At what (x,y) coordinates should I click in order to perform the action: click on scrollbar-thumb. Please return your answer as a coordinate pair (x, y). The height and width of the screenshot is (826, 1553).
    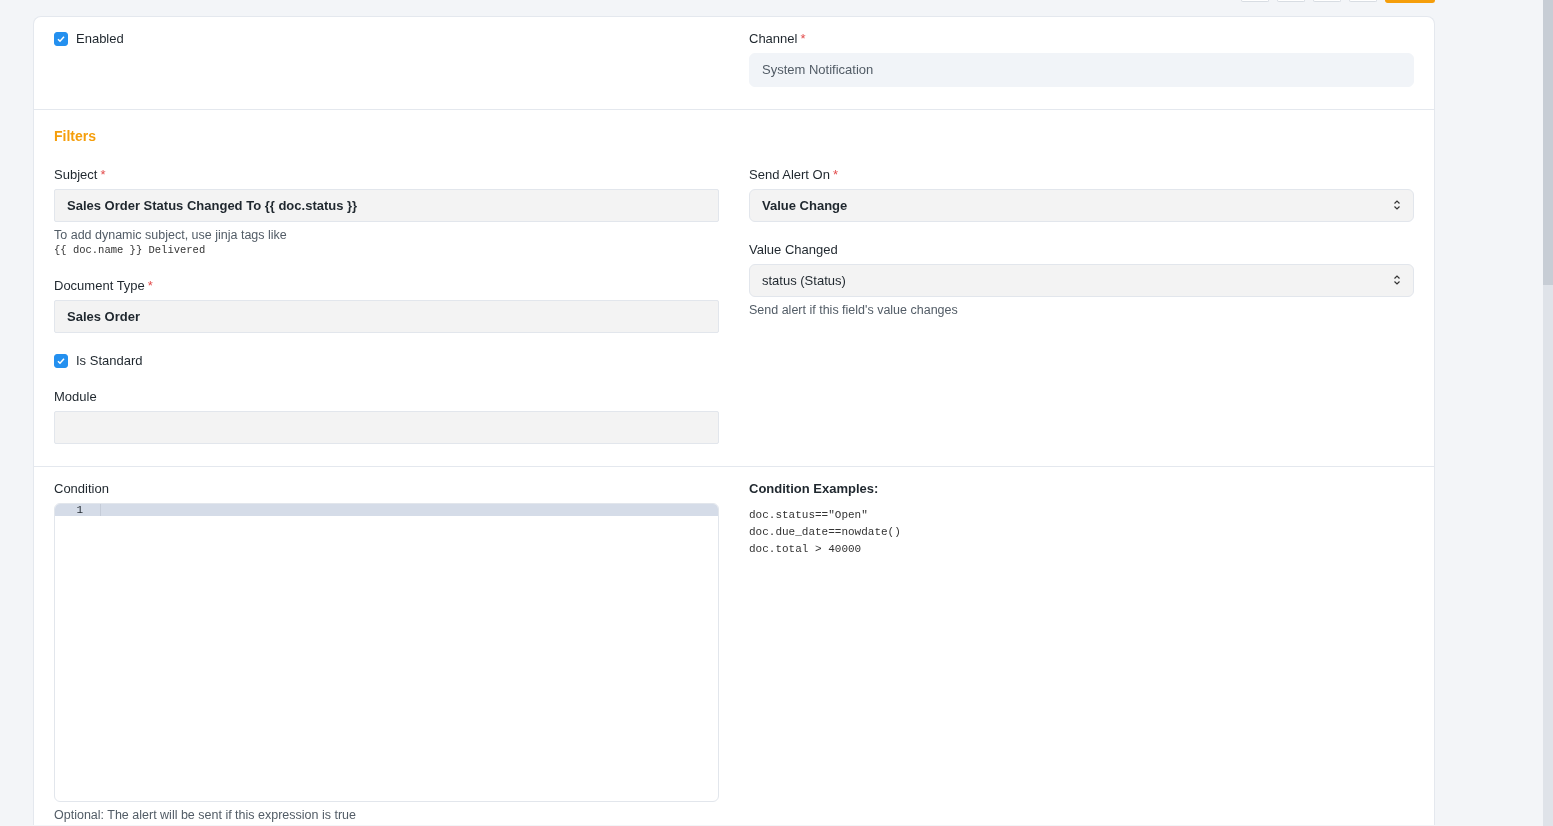
    Looking at the image, I should click on (1548, 142).